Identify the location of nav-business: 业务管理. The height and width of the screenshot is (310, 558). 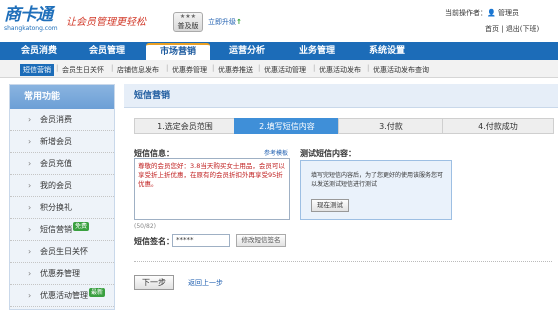
(317, 51).